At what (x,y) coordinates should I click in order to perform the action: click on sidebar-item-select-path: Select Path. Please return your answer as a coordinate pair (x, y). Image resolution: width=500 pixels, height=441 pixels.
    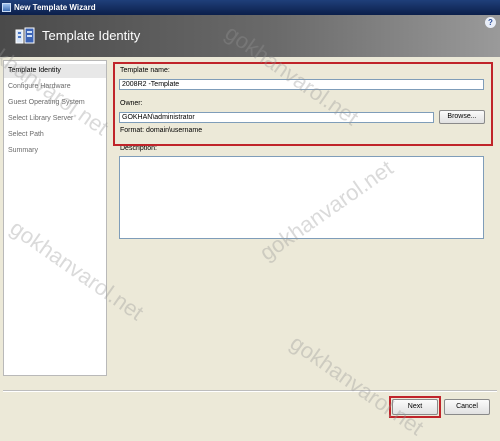
    Looking at the image, I should click on (55, 135).